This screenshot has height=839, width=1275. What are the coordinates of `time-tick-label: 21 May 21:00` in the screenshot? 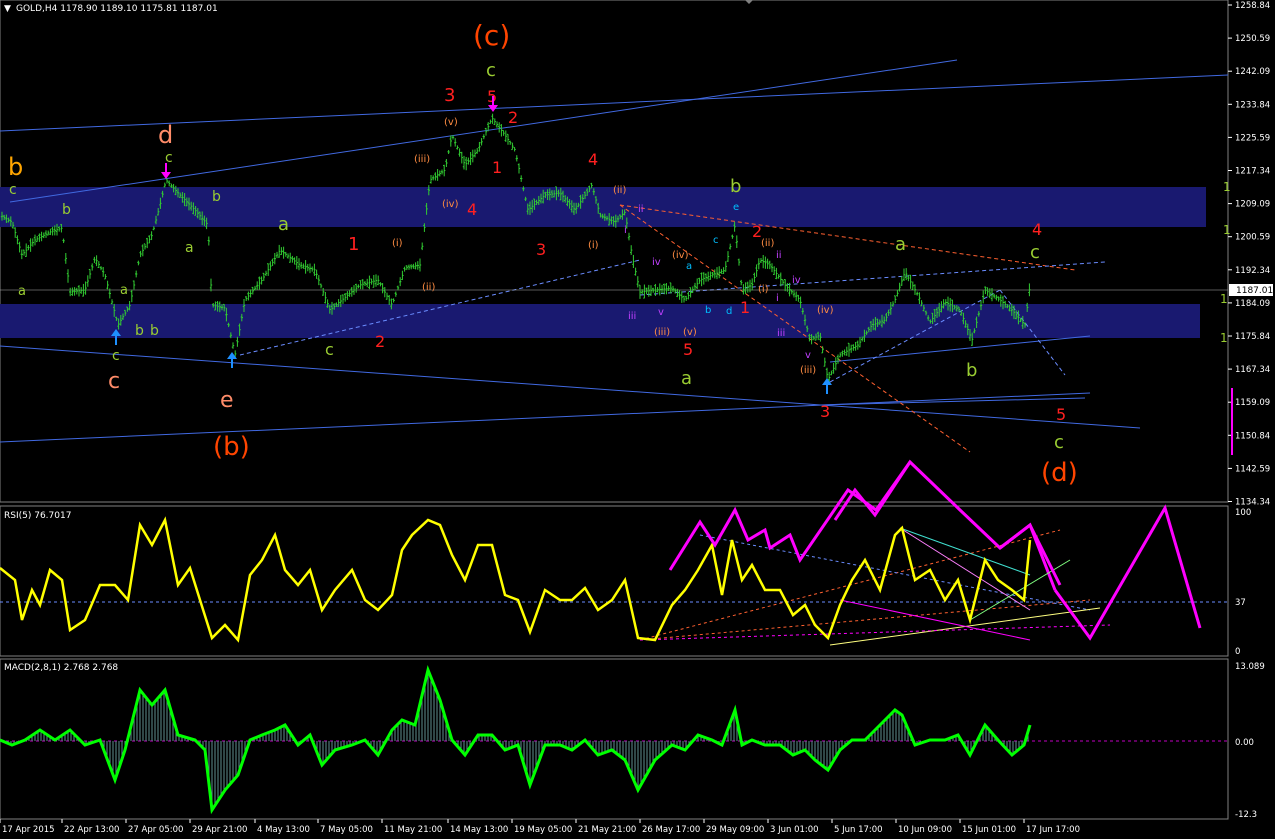 It's located at (607, 830).